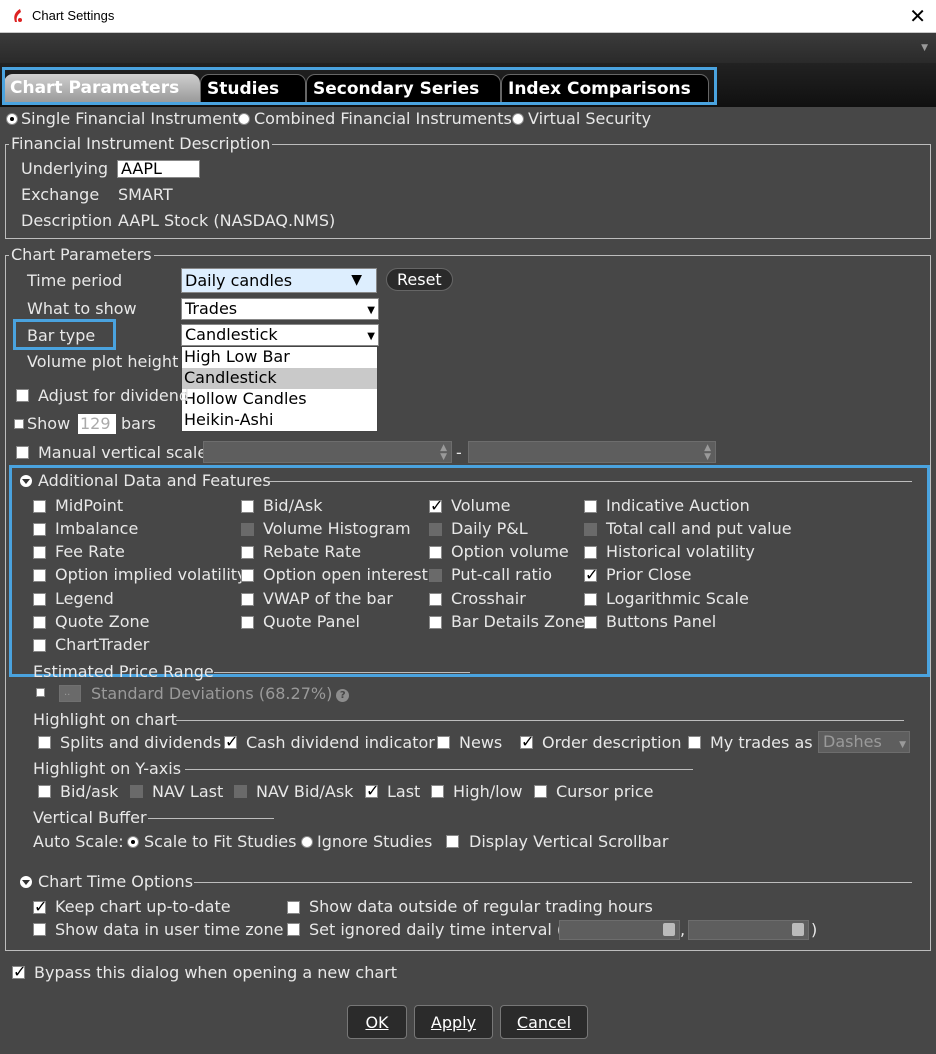  I want to click on bar-type-option: Candlestick, so click(279, 378).